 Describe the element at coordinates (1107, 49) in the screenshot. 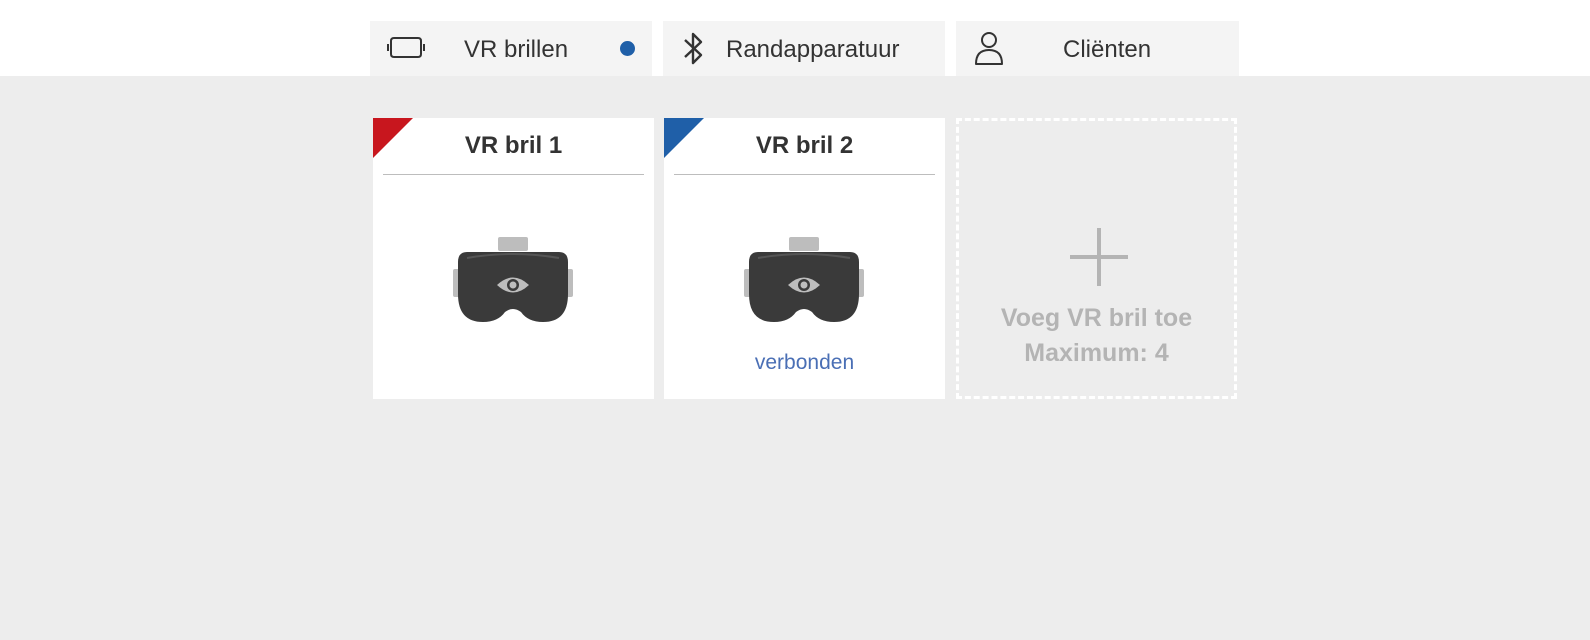

I see `tab-clienten-label: Cliënten` at that location.